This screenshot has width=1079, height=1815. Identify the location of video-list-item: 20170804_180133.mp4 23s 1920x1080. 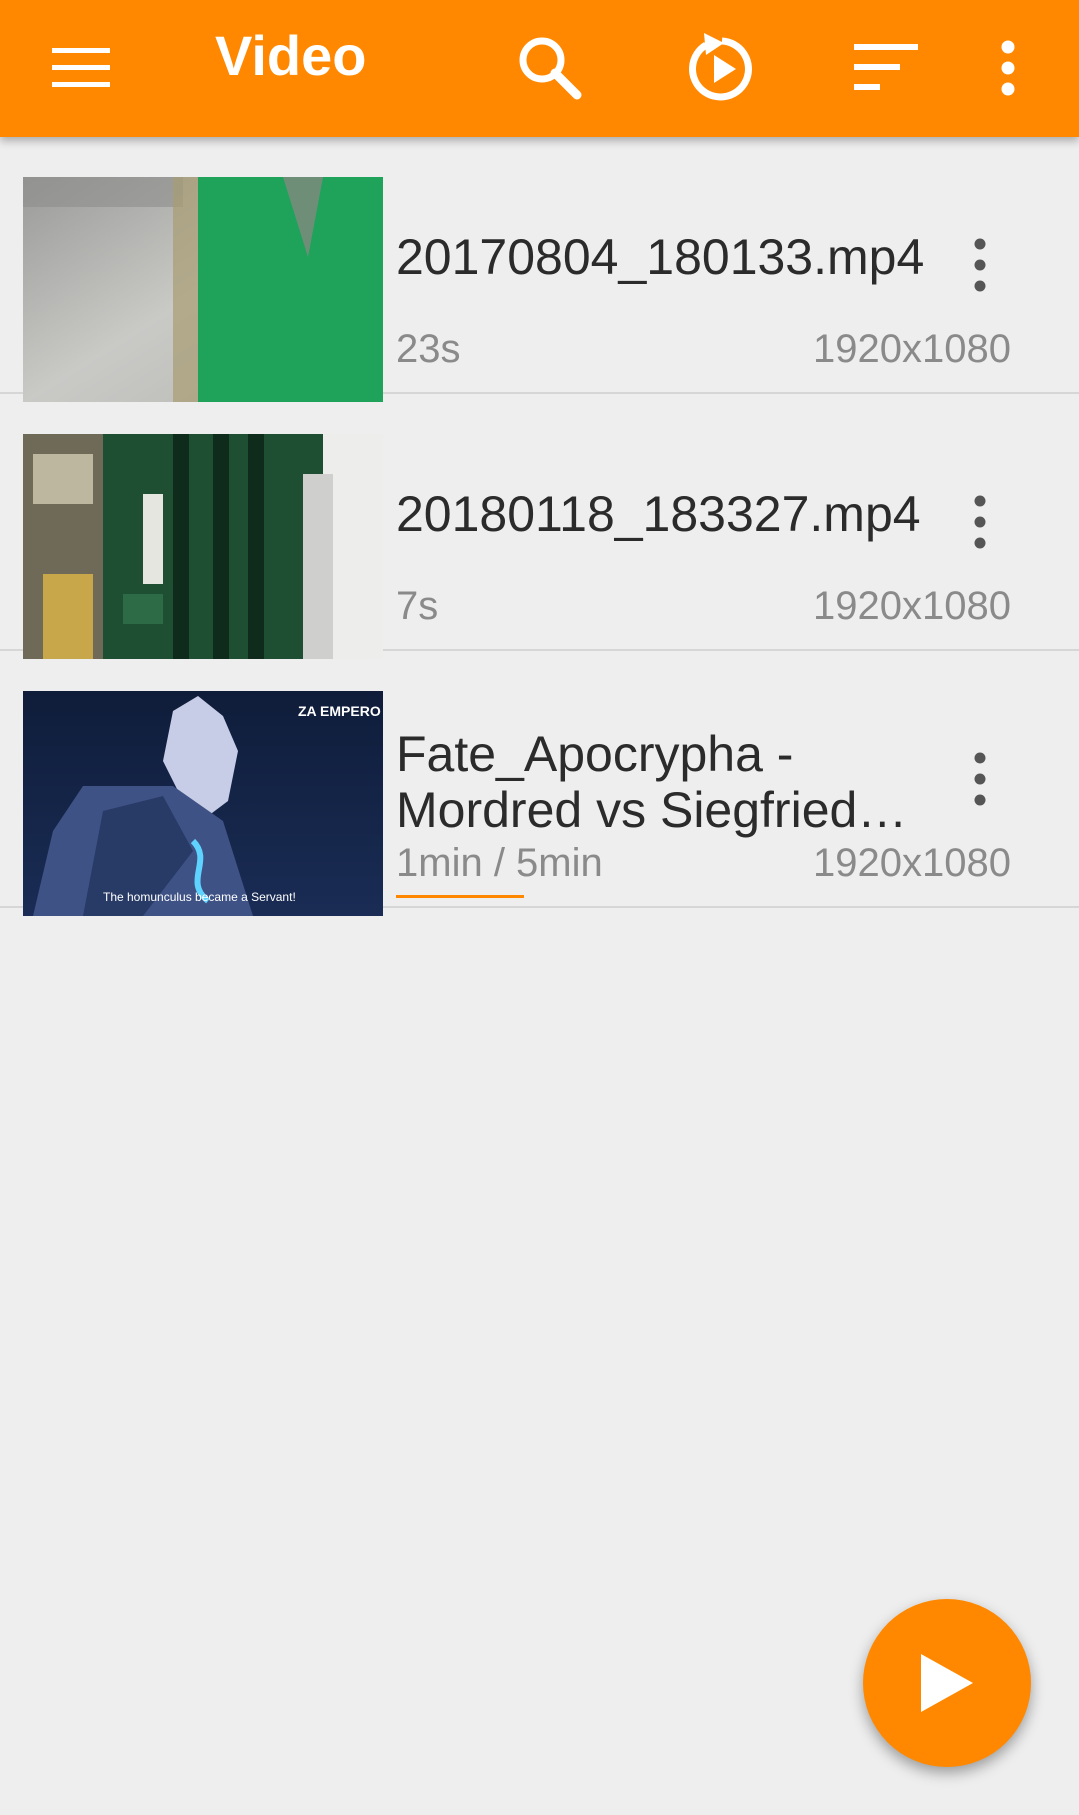
(539, 269).